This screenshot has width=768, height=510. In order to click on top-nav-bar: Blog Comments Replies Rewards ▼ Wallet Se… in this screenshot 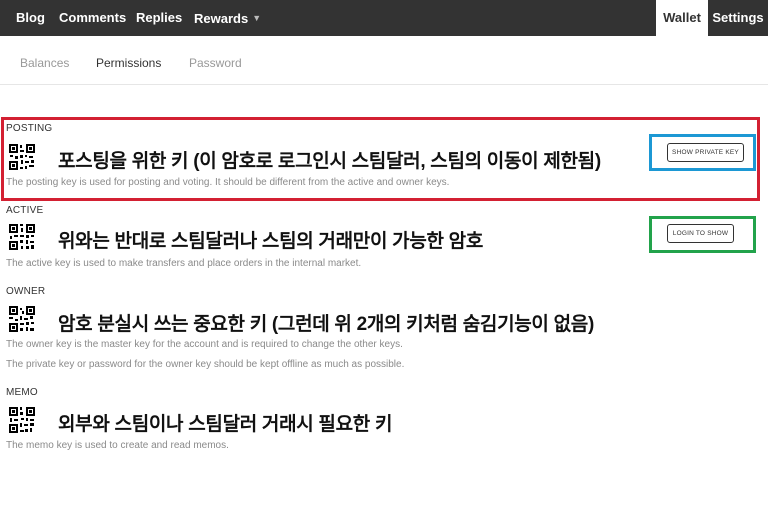, I will do `click(384, 18)`.